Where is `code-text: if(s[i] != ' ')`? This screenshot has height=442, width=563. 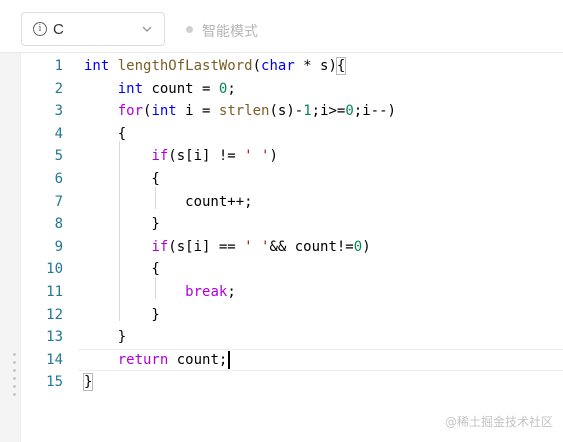 code-text: if(s[i] != ' ') is located at coordinates (181, 156).